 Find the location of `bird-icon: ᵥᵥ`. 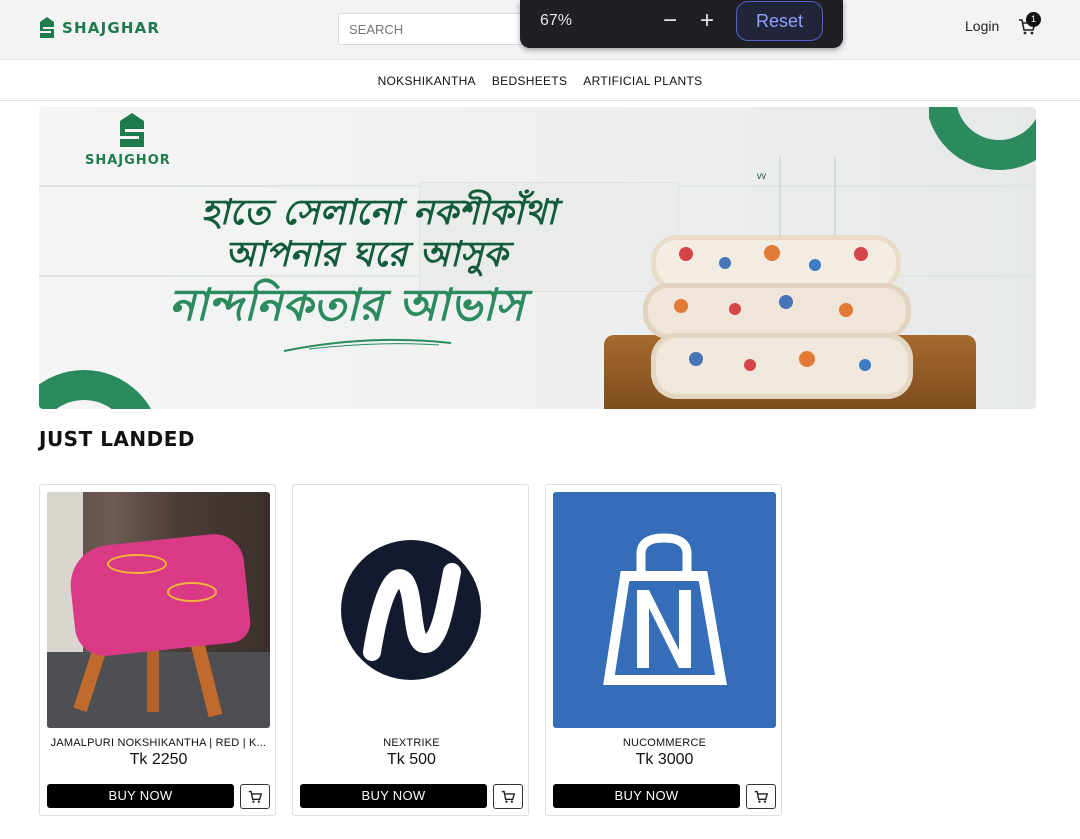

bird-icon: ᵥᵥ is located at coordinates (761, 173).